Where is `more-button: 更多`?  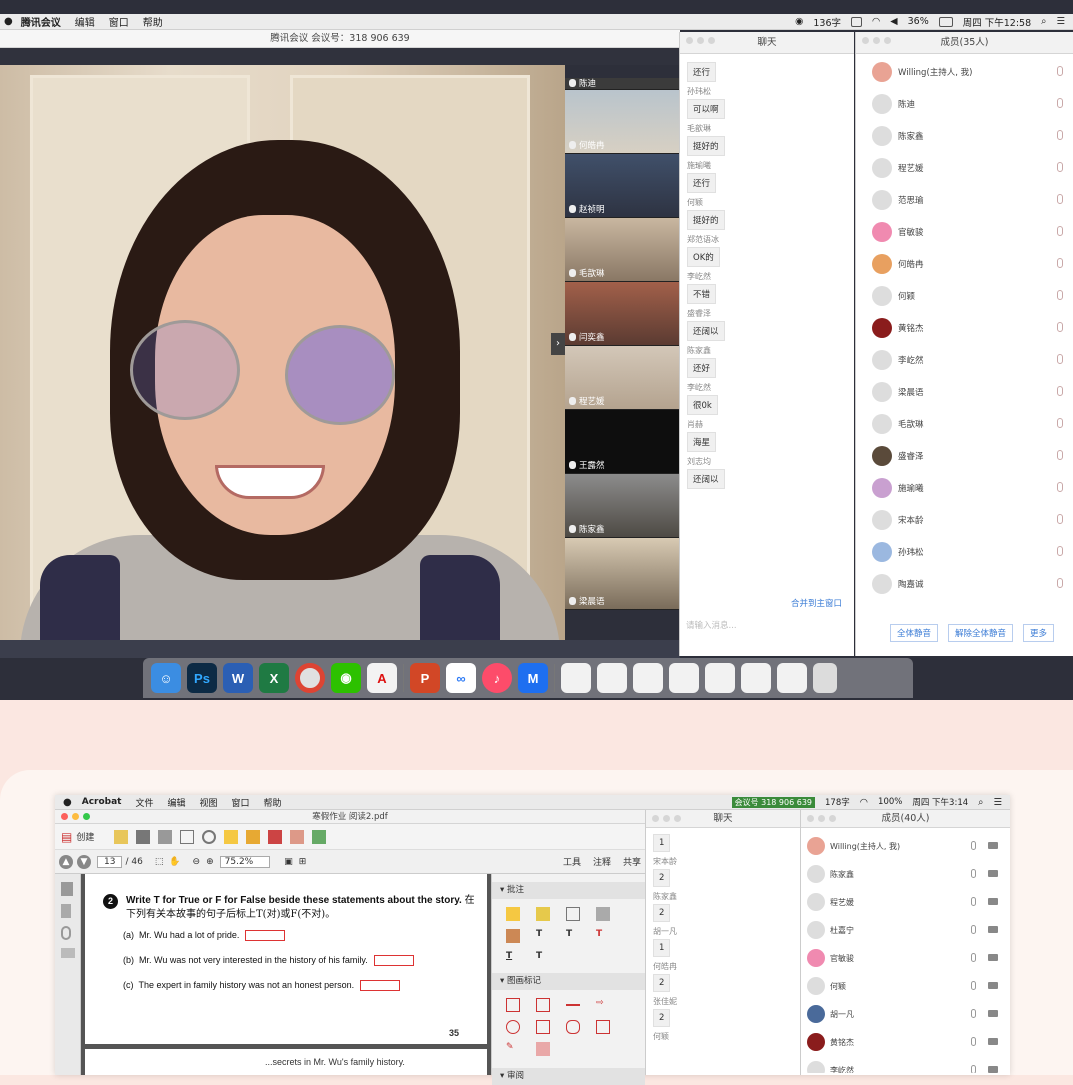
more-button: 更多 is located at coordinates (1039, 633).